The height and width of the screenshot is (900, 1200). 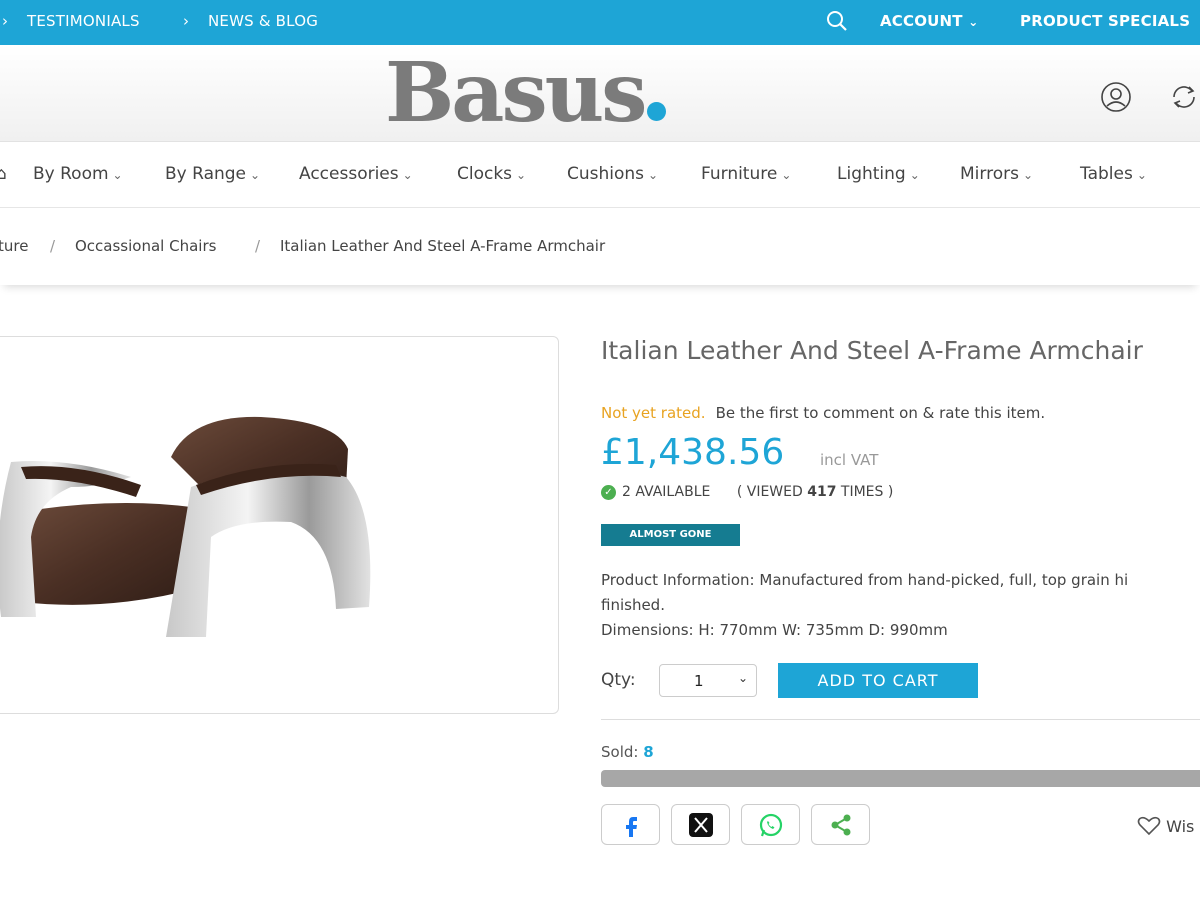 I want to click on sold-line: Sold: 8, so click(x=627, y=752).